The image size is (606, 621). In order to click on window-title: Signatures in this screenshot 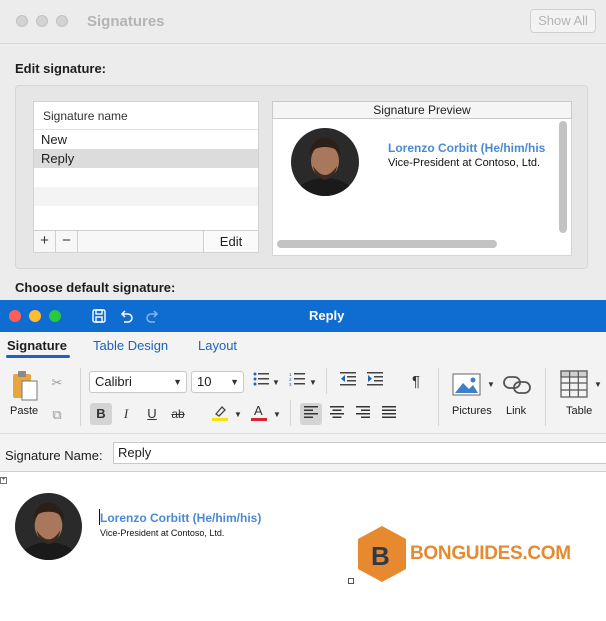, I will do `click(126, 21)`.